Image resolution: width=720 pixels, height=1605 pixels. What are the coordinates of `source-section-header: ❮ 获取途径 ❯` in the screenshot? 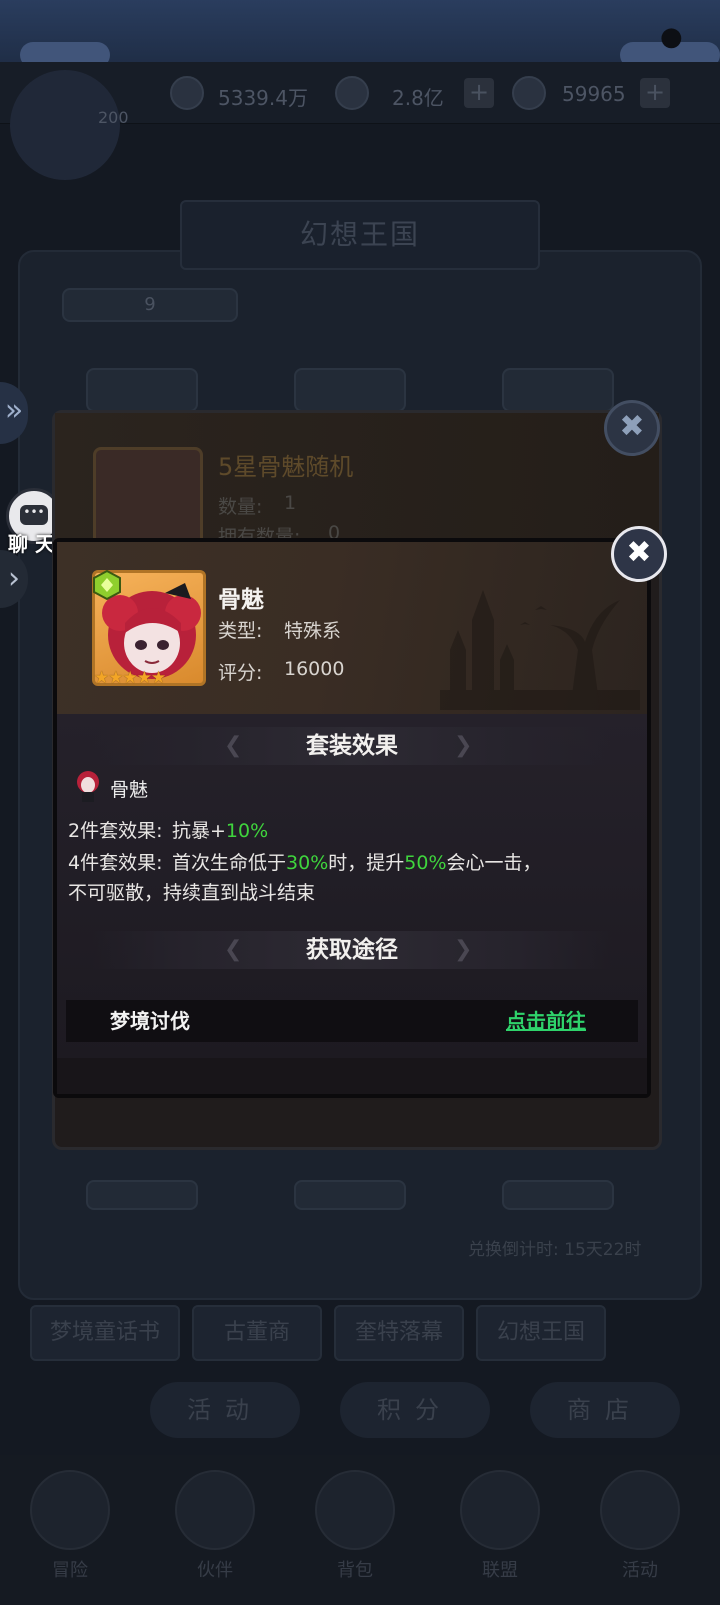 It's located at (352, 950).